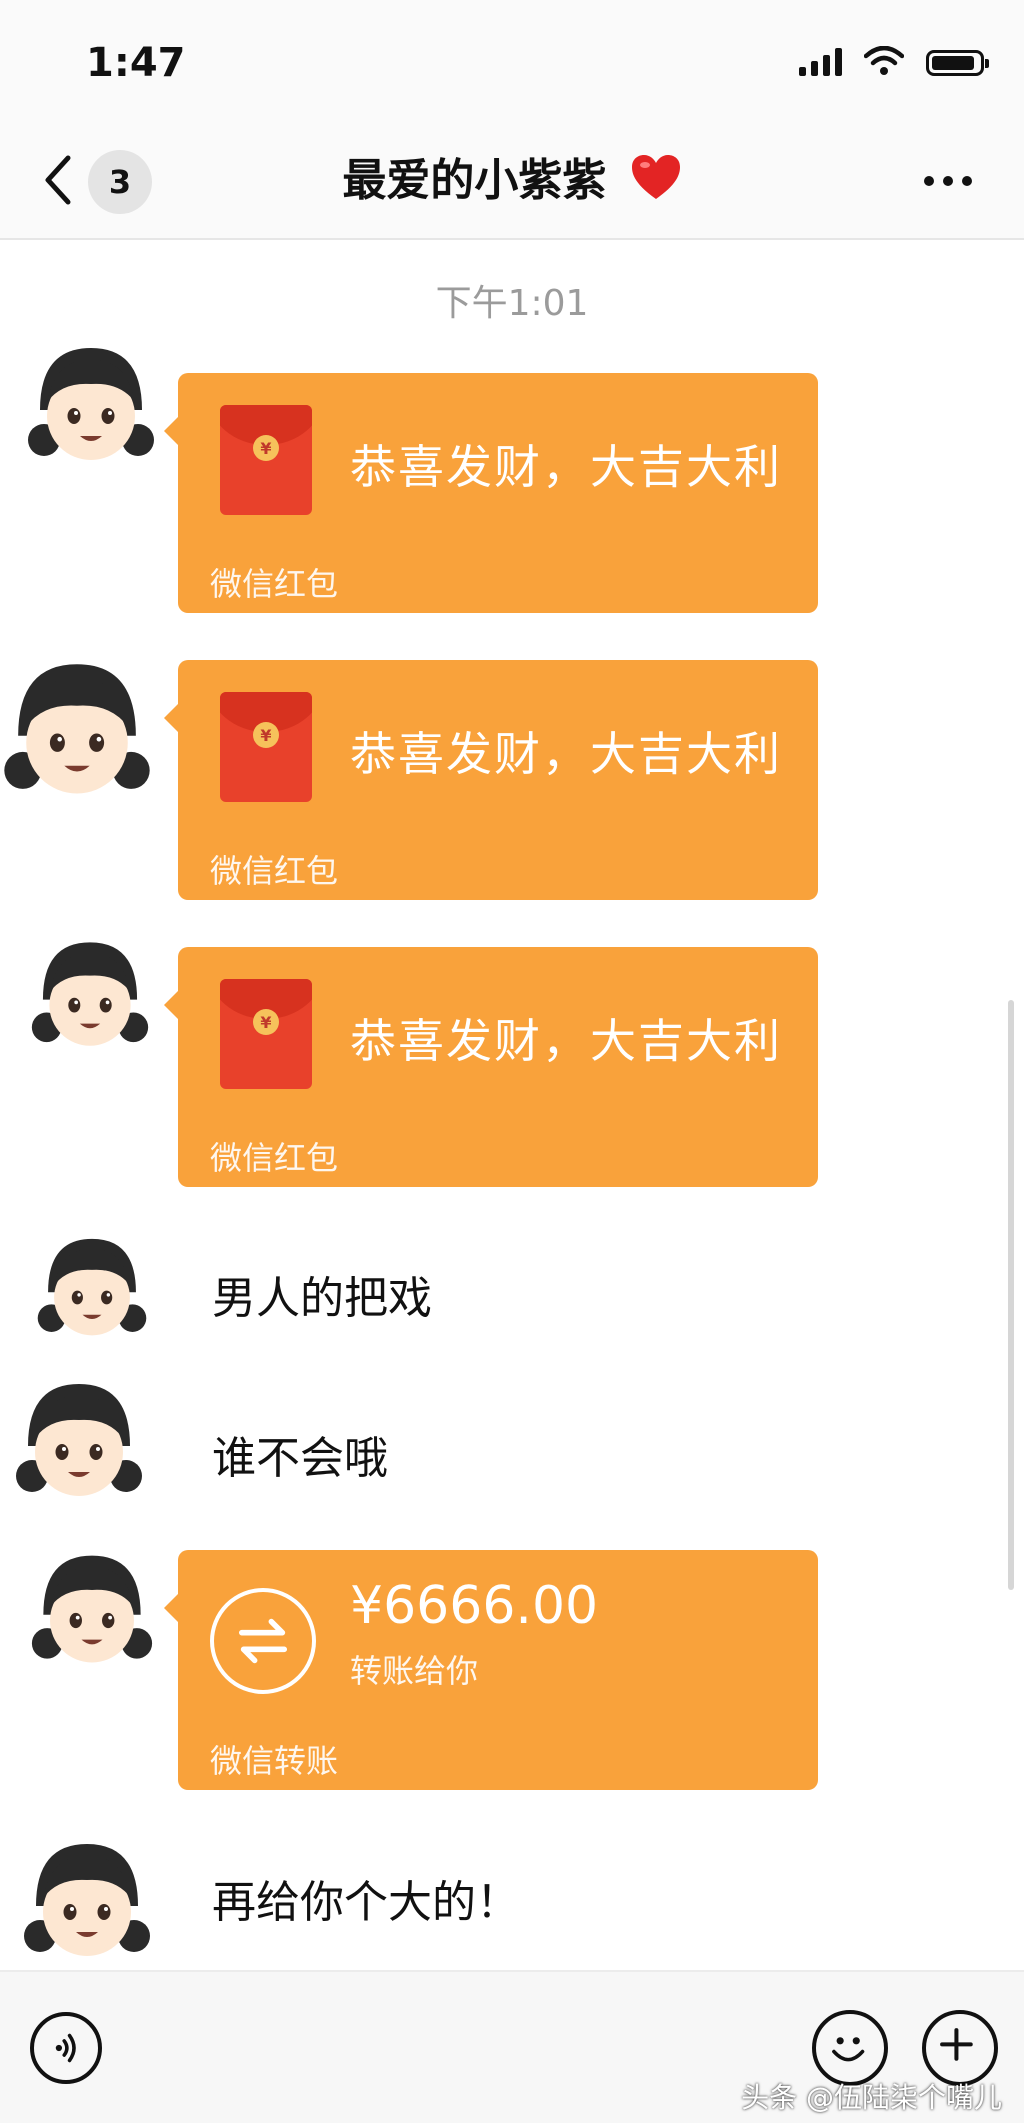 This screenshot has height=2123, width=1024. I want to click on transfer-footer: 微信转账, so click(274, 1761).